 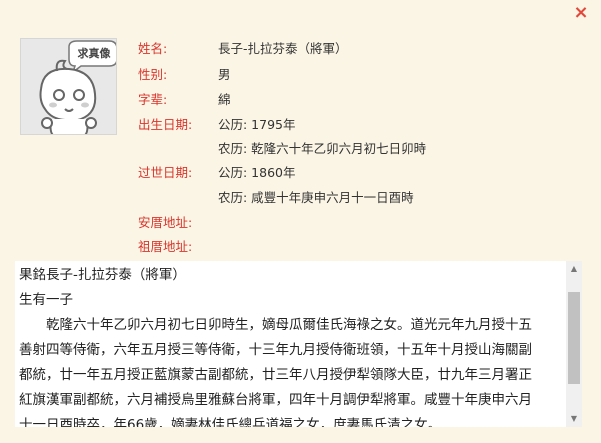 I want to click on name-label: 姓名:, so click(x=153, y=48).